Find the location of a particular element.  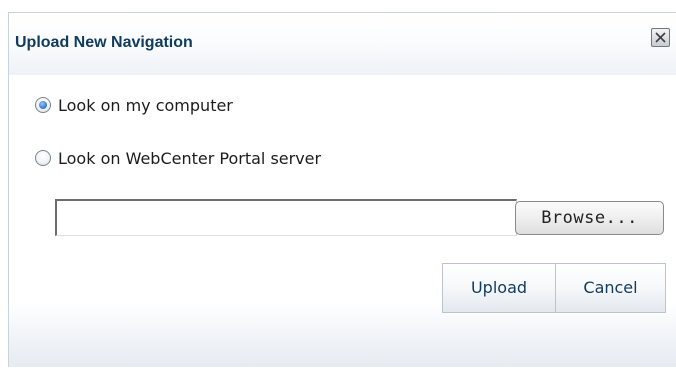

close-x-icon is located at coordinates (660, 37).